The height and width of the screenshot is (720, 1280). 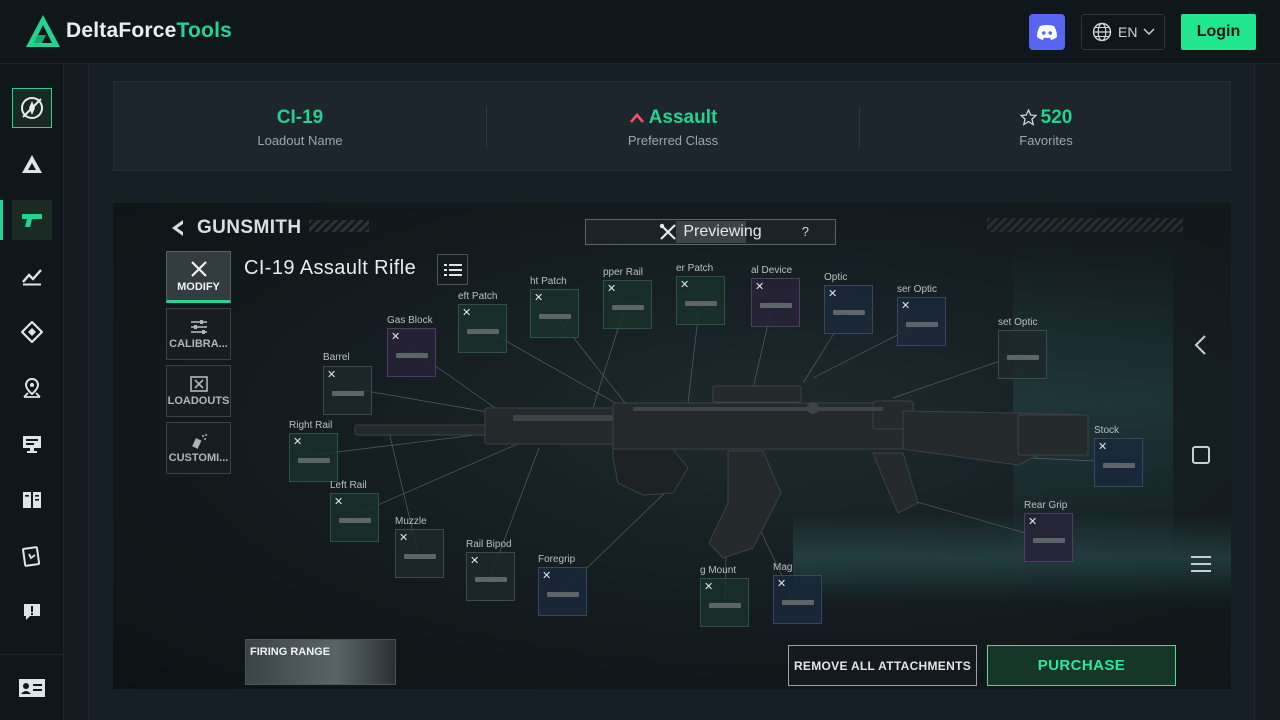 What do you see at coordinates (557, 559) in the screenshot?
I see `slot-label-foregrip: Foregrip` at bounding box center [557, 559].